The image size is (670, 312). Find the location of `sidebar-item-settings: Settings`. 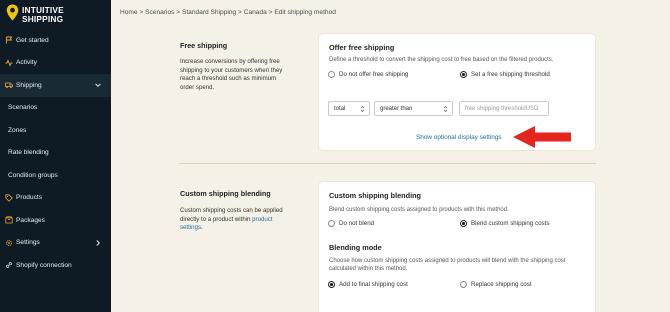

sidebar-item-settings: Settings is located at coordinates (55, 243).